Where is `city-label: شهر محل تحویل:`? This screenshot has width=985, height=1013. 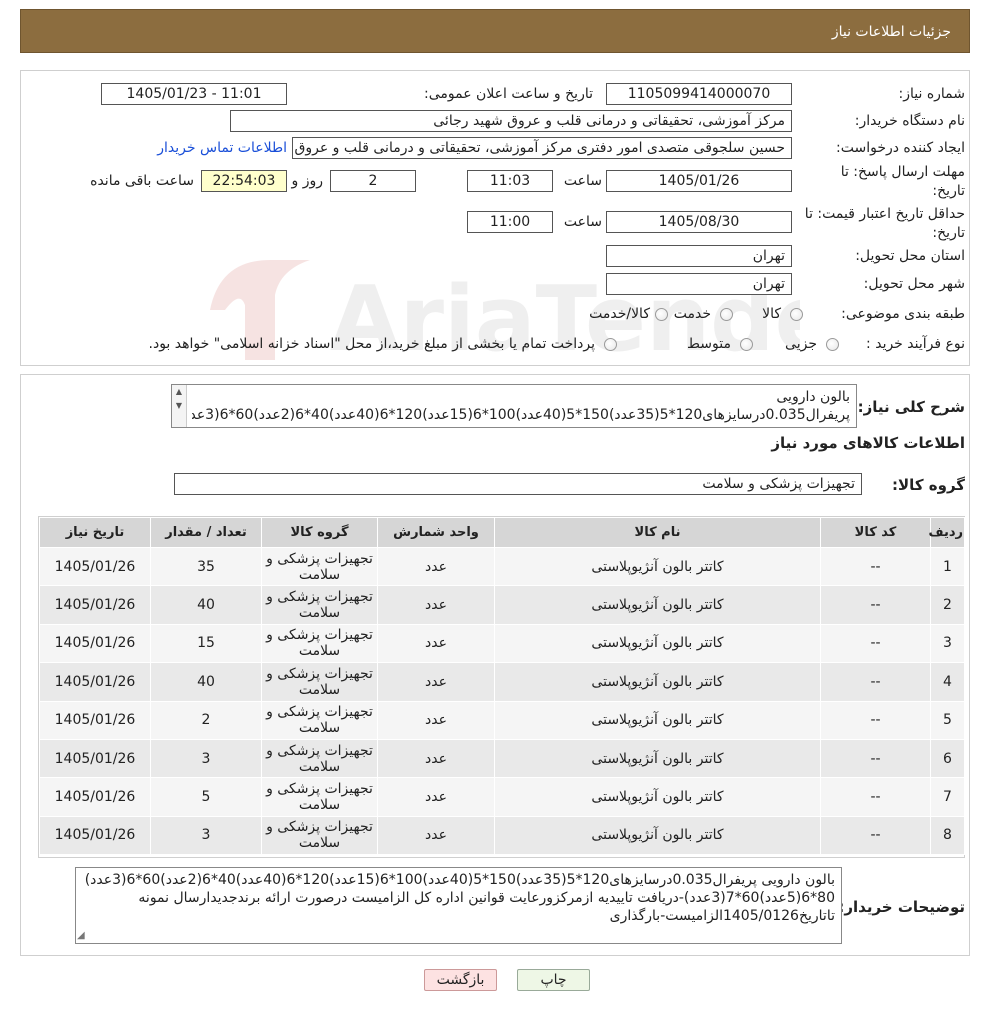
city-label: شهر محل تحویل: is located at coordinates (914, 284).